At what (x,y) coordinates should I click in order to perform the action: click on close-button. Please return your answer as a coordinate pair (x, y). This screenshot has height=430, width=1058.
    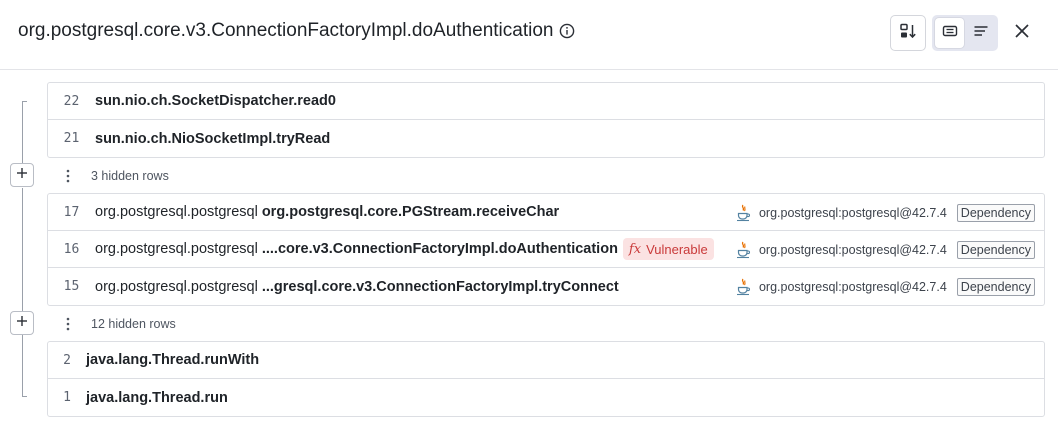
    Looking at the image, I should click on (1022, 33).